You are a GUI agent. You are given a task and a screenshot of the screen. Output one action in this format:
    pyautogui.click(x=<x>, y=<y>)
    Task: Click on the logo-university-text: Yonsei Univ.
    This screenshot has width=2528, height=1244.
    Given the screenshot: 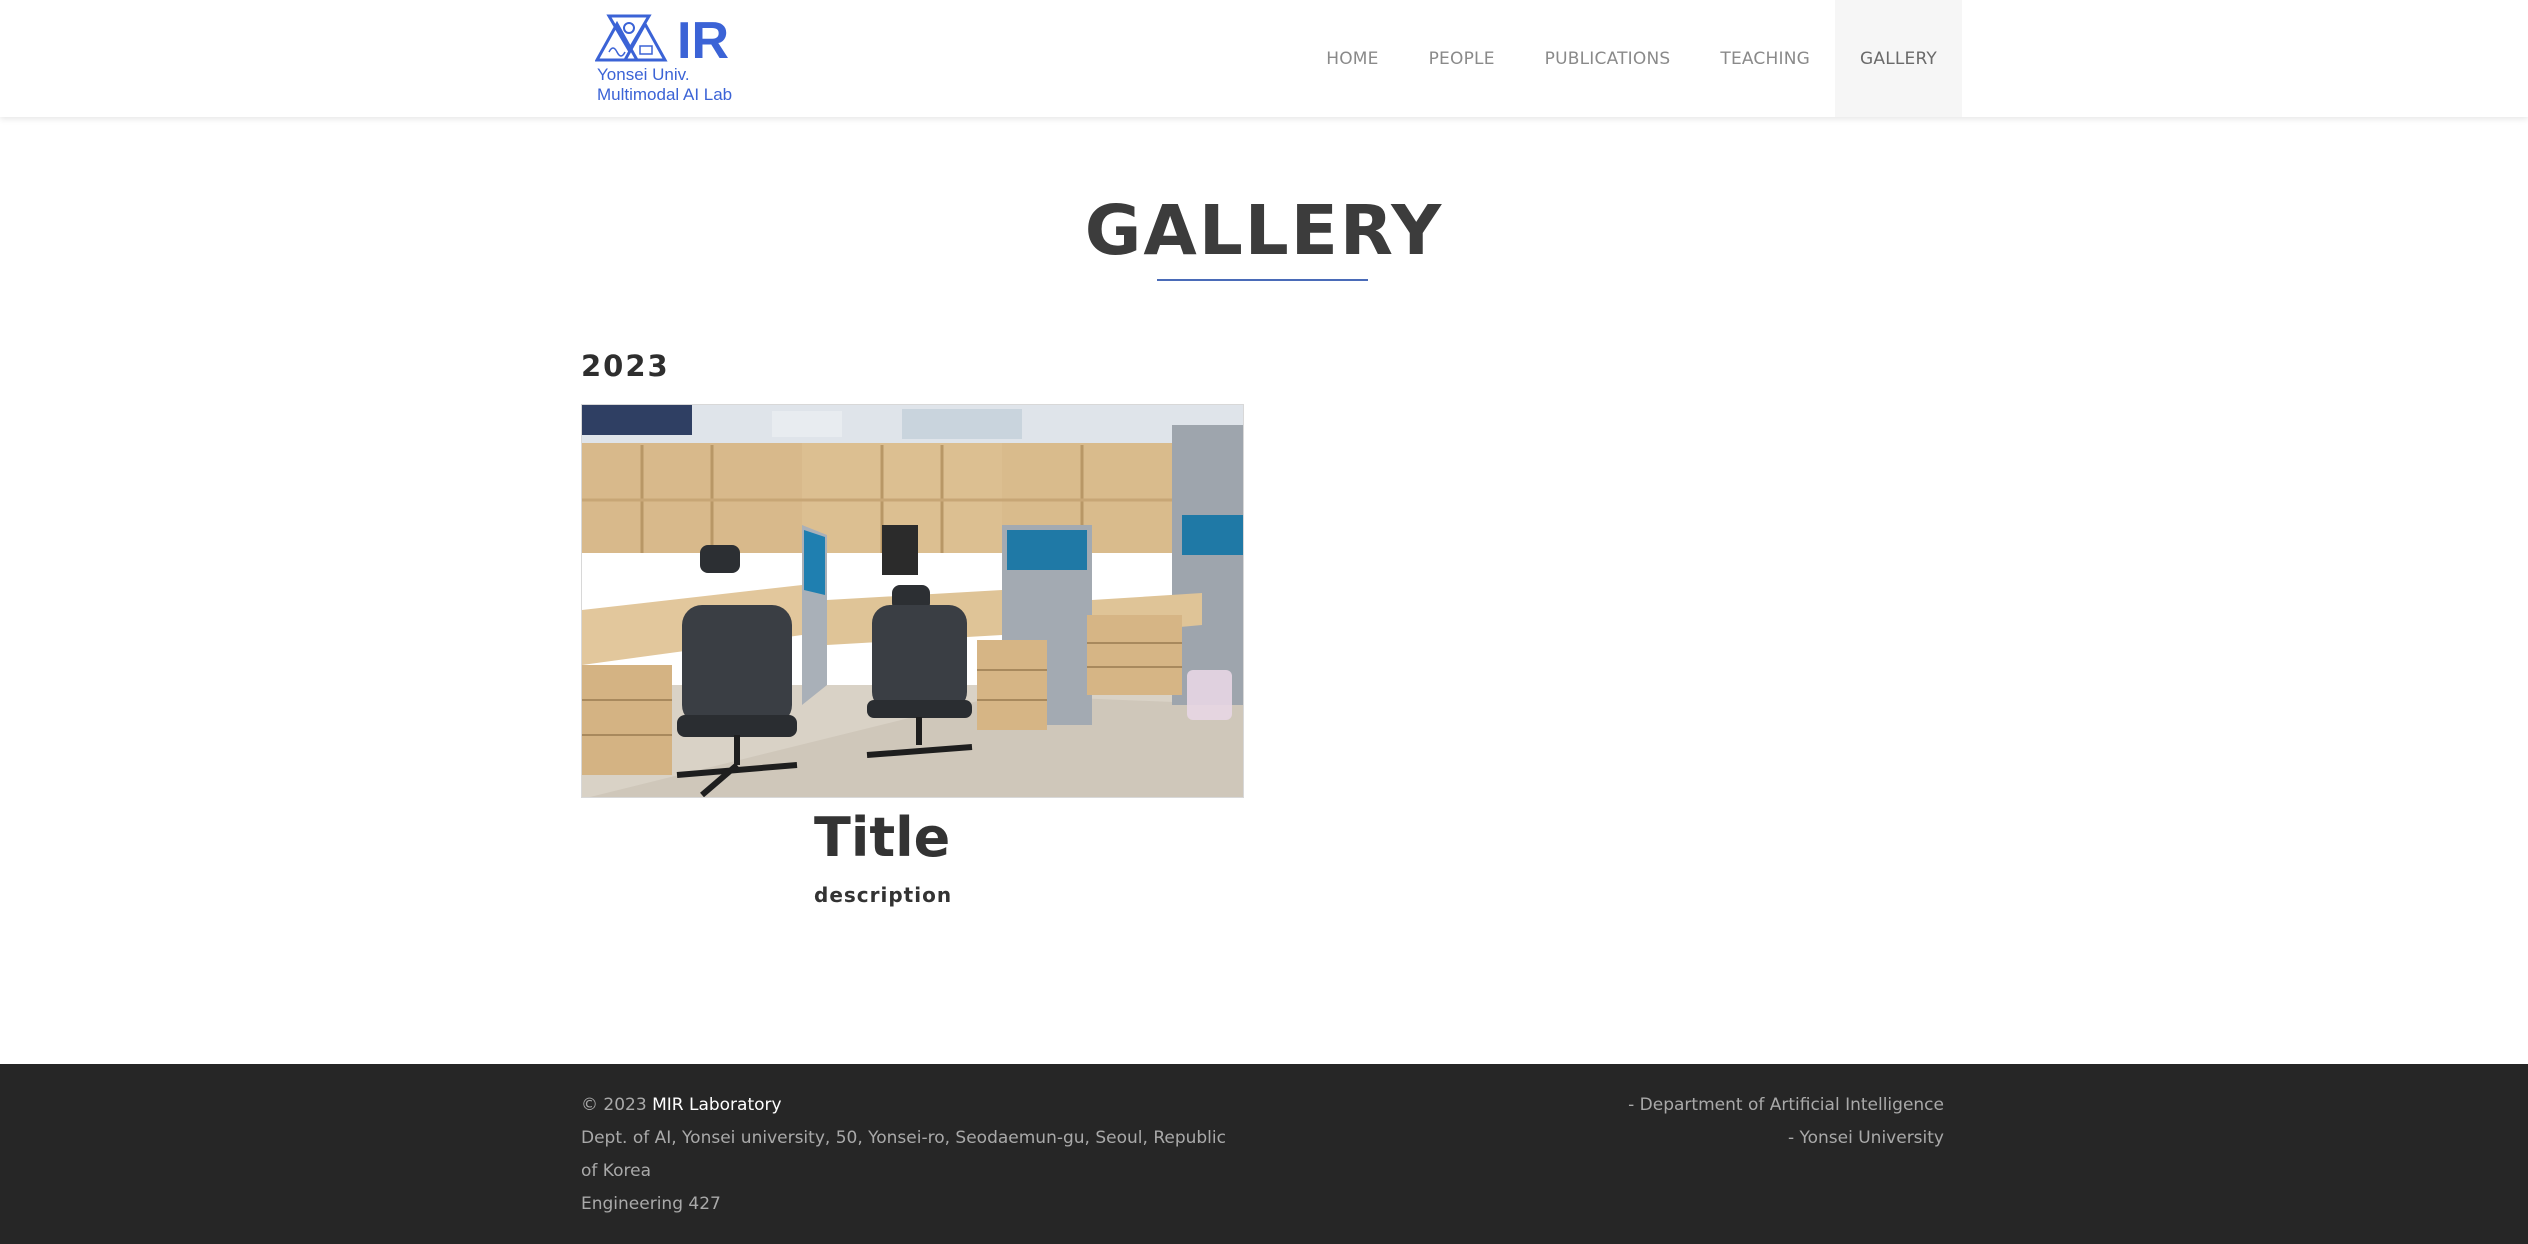 What is the action you would take?
    pyautogui.click(x=643, y=74)
    